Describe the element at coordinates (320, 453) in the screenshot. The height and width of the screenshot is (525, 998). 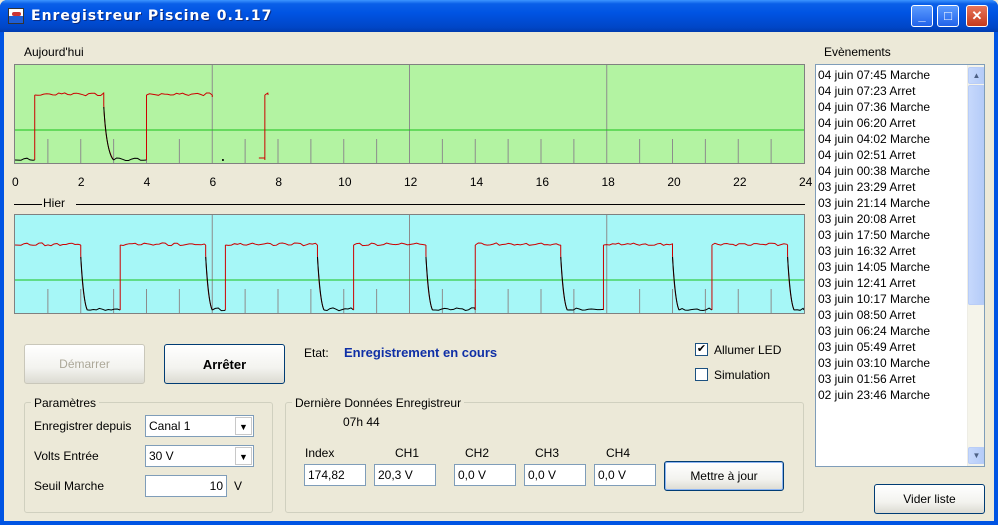
I see `header-index: Index` at that location.